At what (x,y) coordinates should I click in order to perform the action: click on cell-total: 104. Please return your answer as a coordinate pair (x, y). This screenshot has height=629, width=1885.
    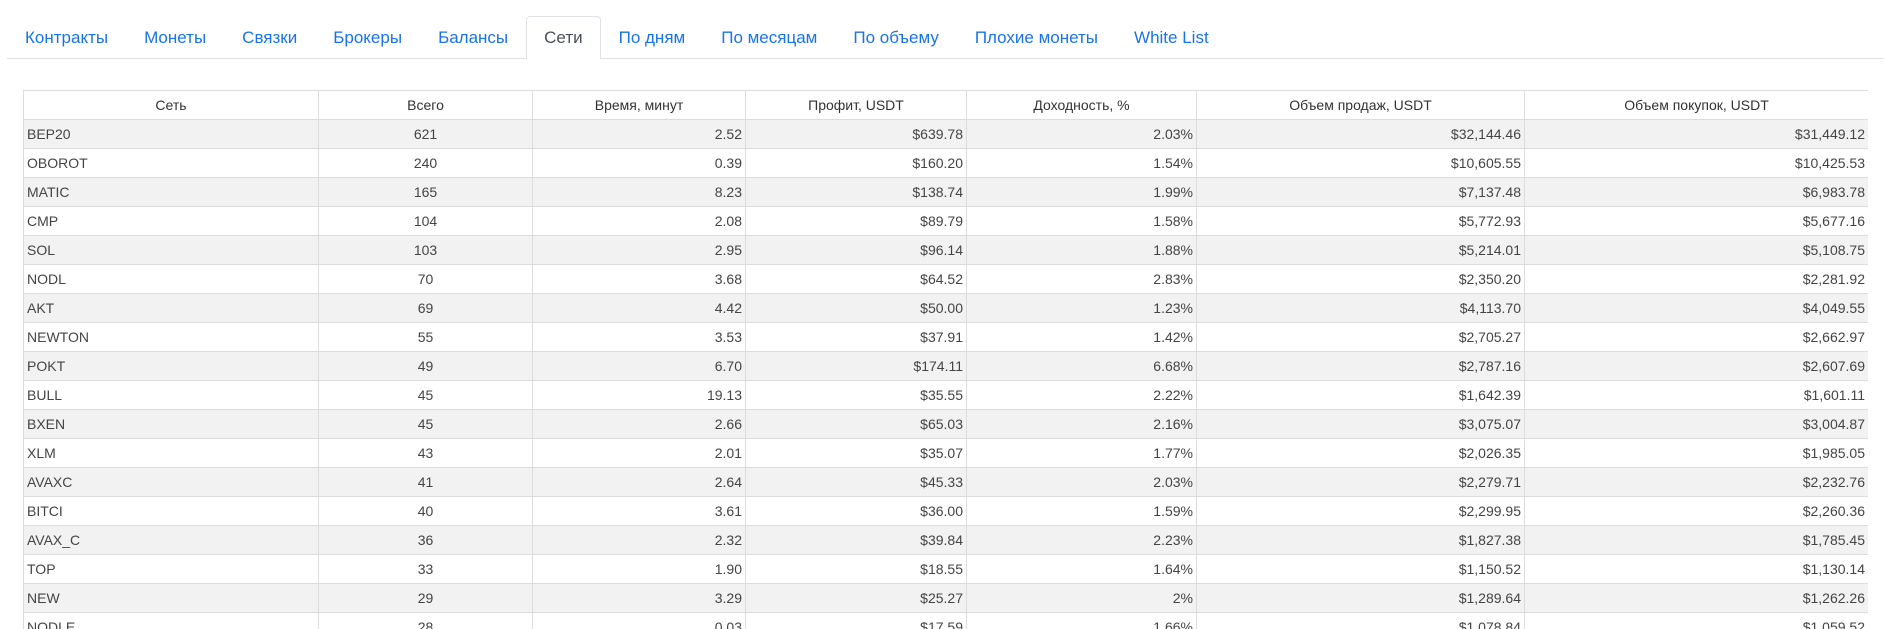
    Looking at the image, I should click on (425, 221).